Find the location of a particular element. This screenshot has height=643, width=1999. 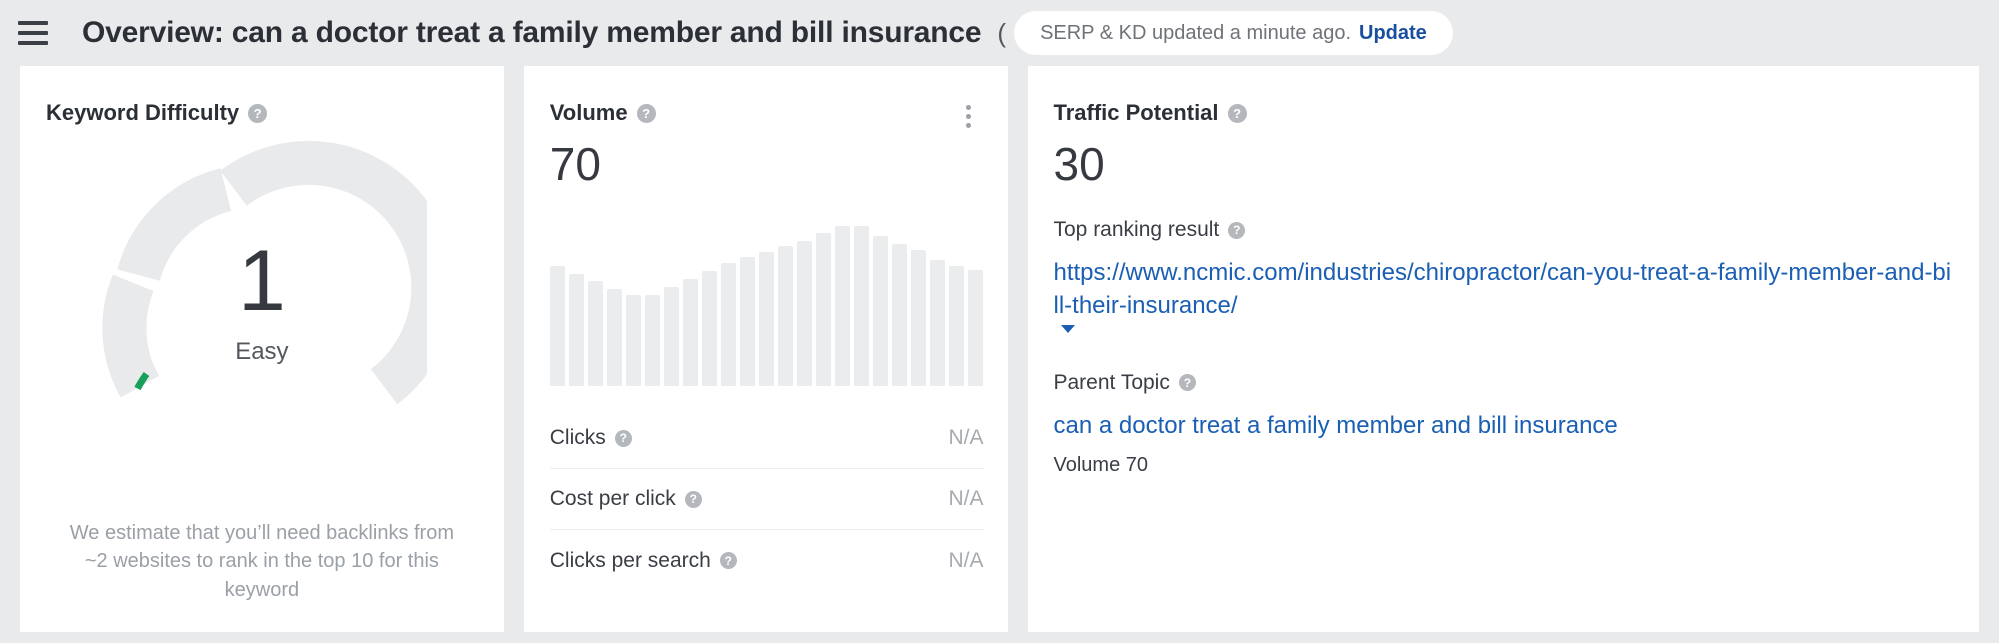

update-link: Update is located at coordinates (1393, 33).